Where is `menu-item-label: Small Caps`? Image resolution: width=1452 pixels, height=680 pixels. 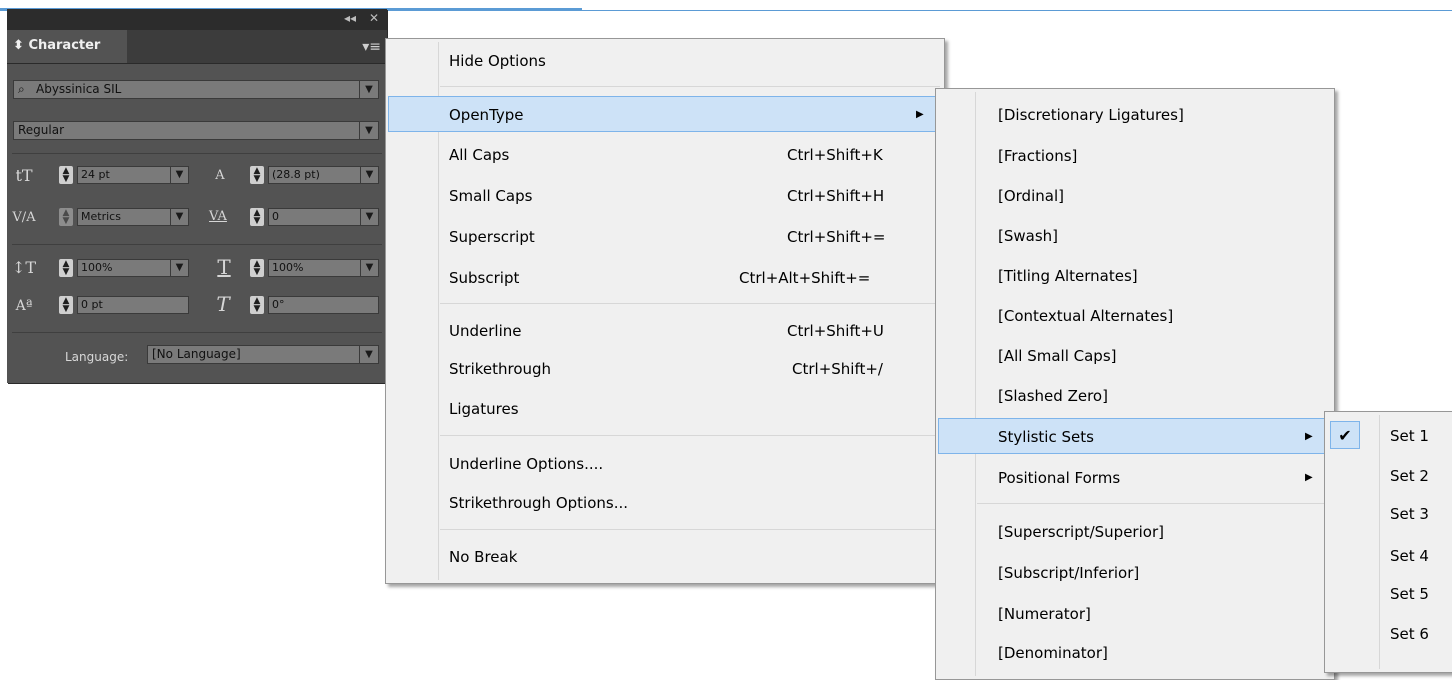
menu-item-label: Small Caps is located at coordinates (491, 196).